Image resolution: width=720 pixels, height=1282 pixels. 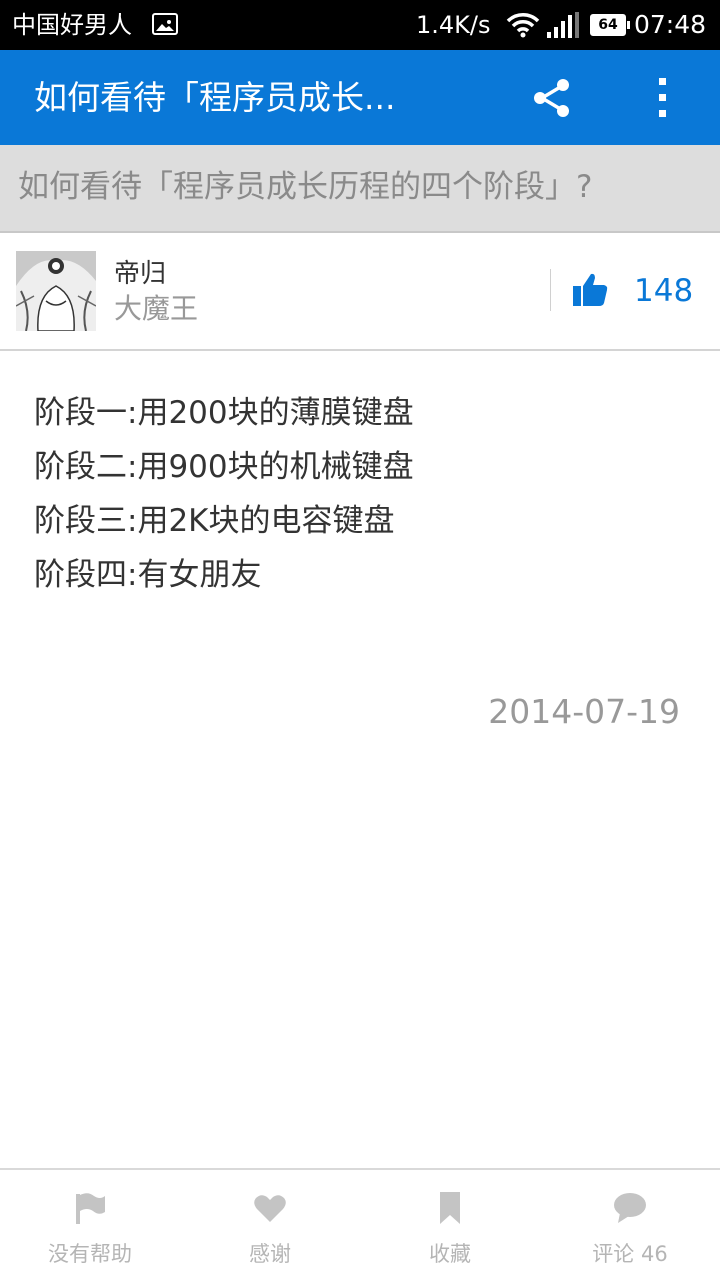 What do you see at coordinates (214, 521) in the screenshot?
I see `answer-line: 阶段三:用2K块的电容键盘` at bounding box center [214, 521].